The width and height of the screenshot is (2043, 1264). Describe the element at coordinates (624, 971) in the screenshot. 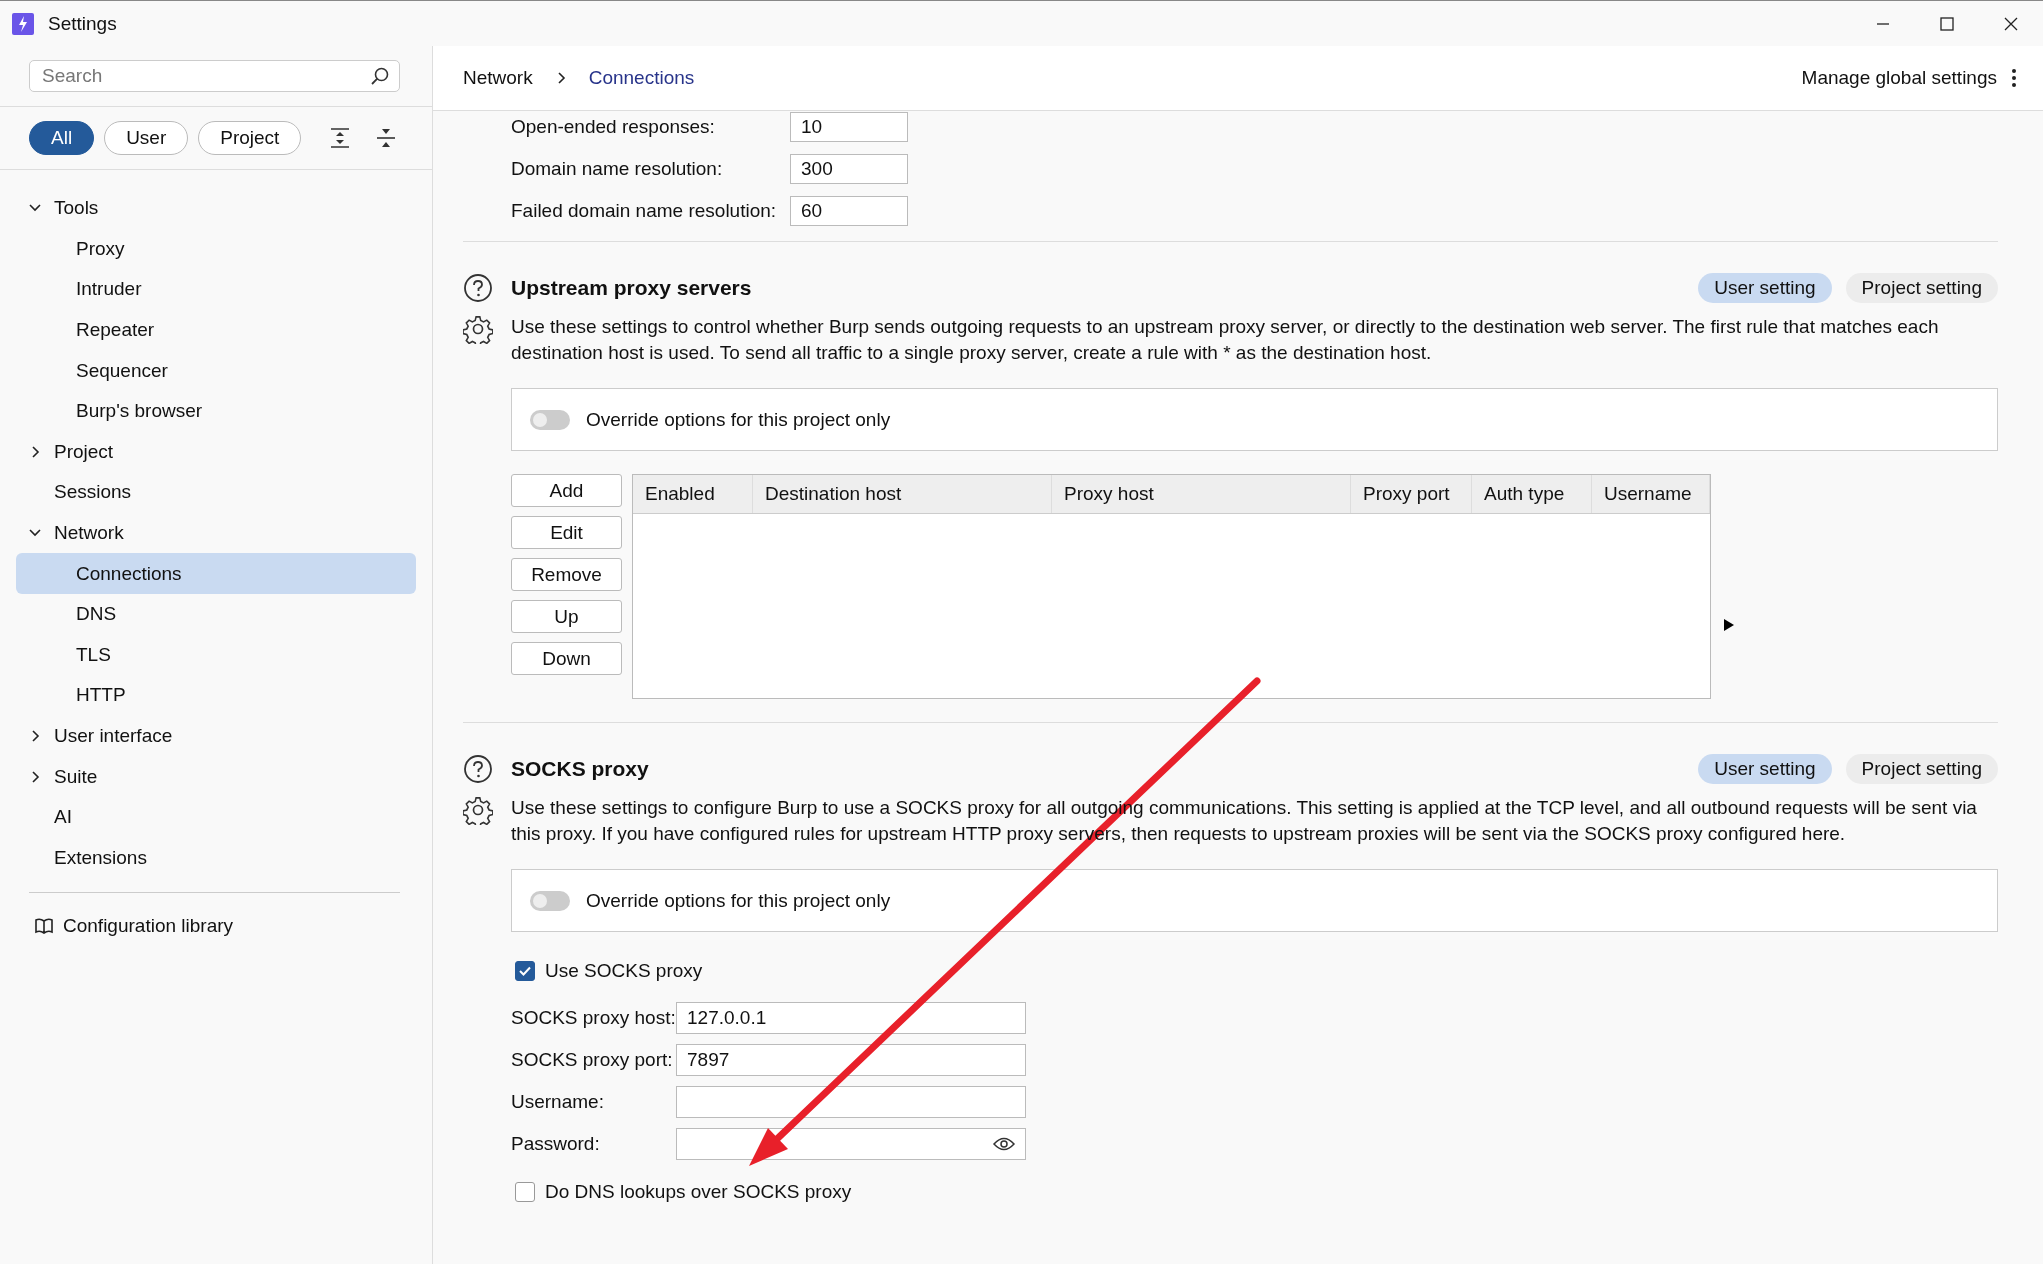

I see `checkbox-label: Use SOCKS proxy` at that location.